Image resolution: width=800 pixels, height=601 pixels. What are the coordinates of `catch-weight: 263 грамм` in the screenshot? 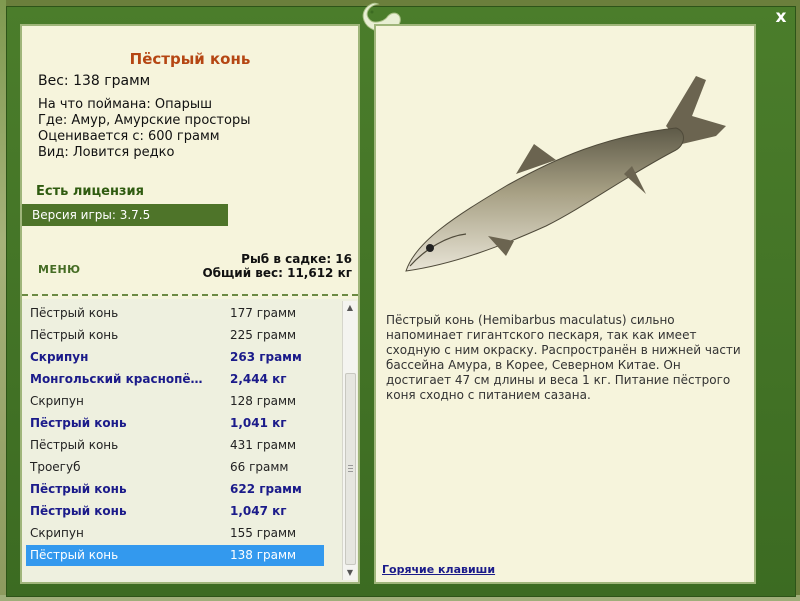 It's located at (266, 357).